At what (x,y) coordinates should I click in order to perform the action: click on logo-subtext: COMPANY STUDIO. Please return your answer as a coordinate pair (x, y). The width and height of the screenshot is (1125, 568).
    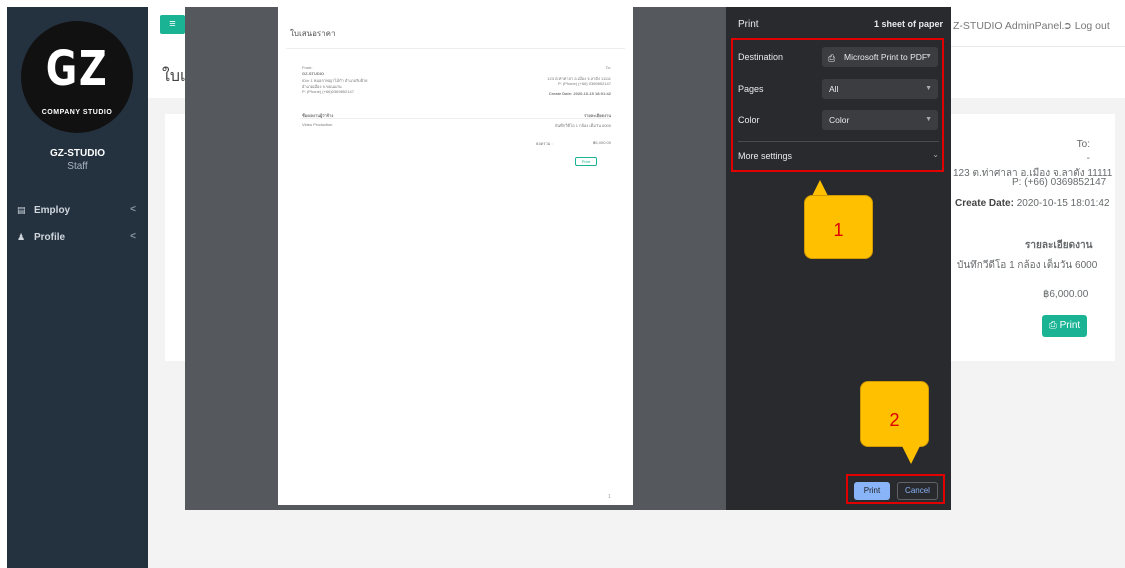
    Looking at the image, I should click on (77, 112).